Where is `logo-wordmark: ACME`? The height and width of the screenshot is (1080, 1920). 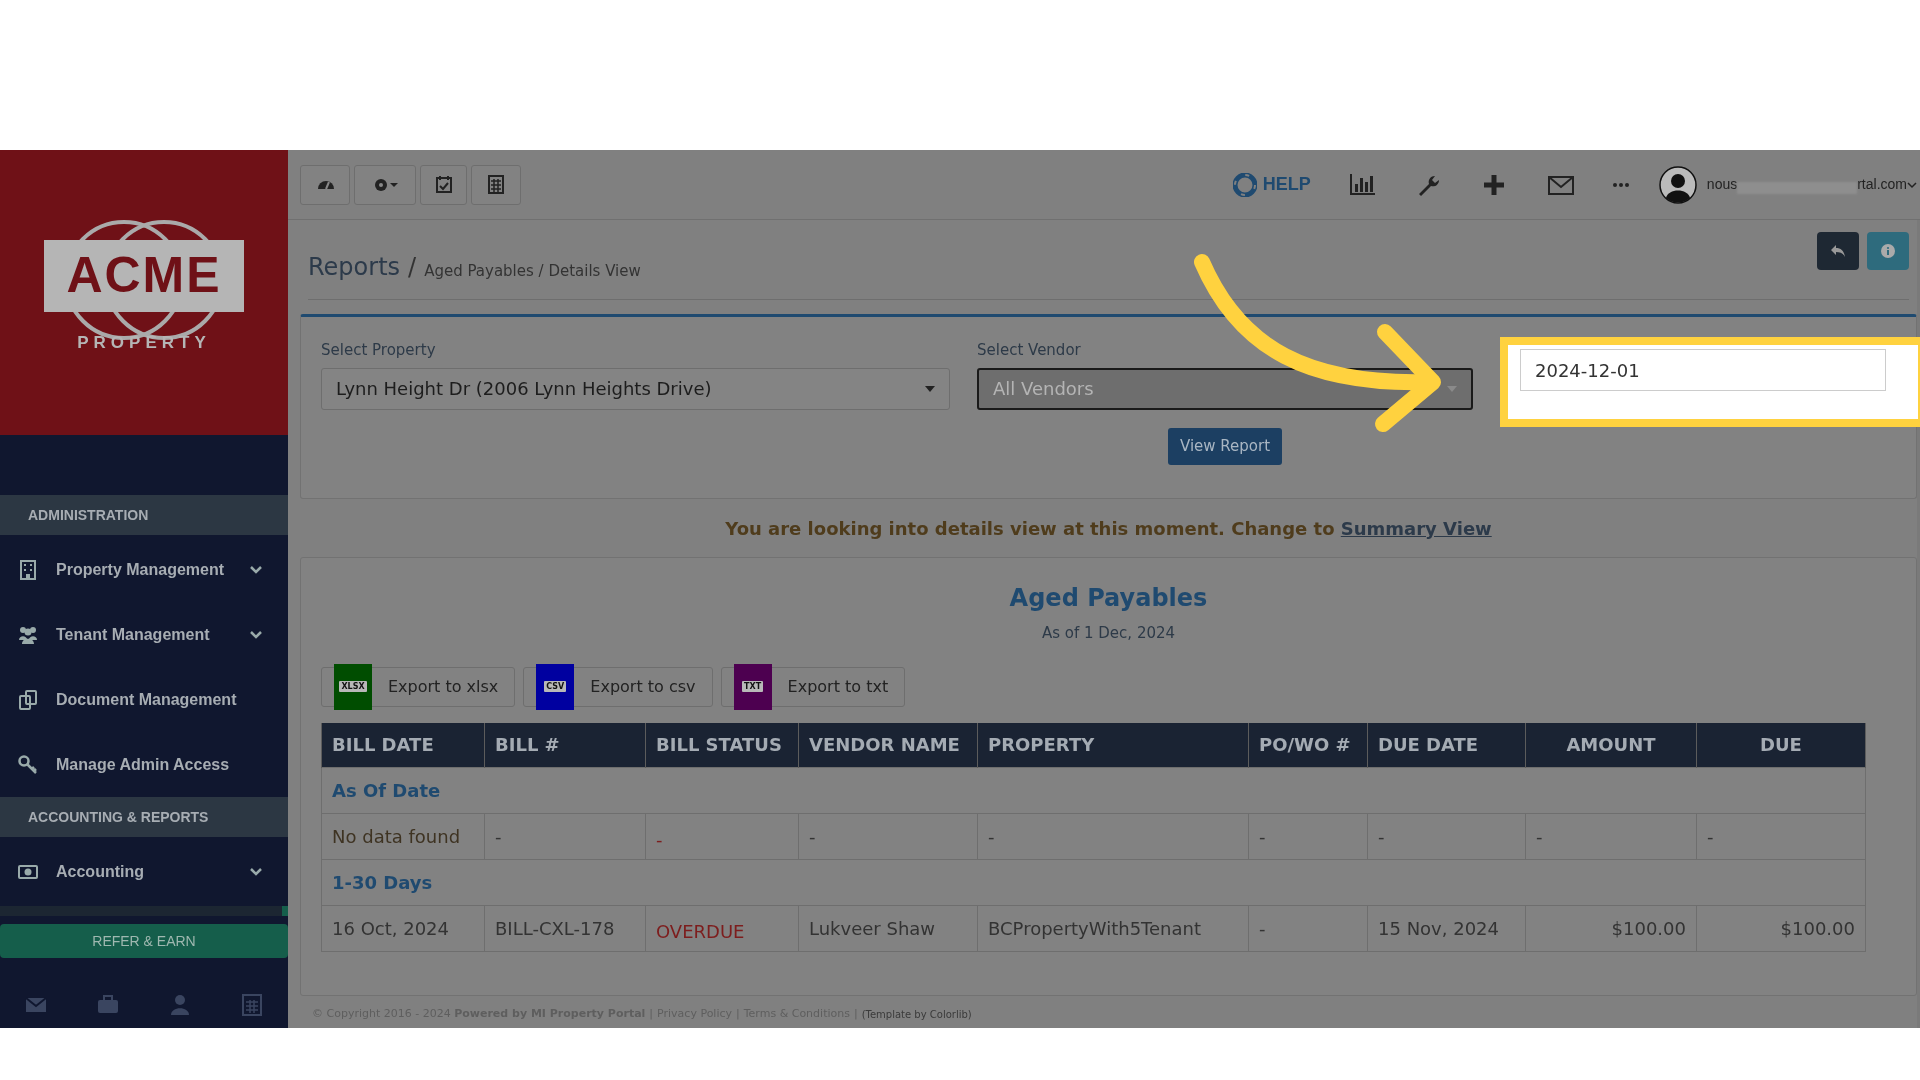
logo-wordmark: ACME is located at coordinates (144, 275).